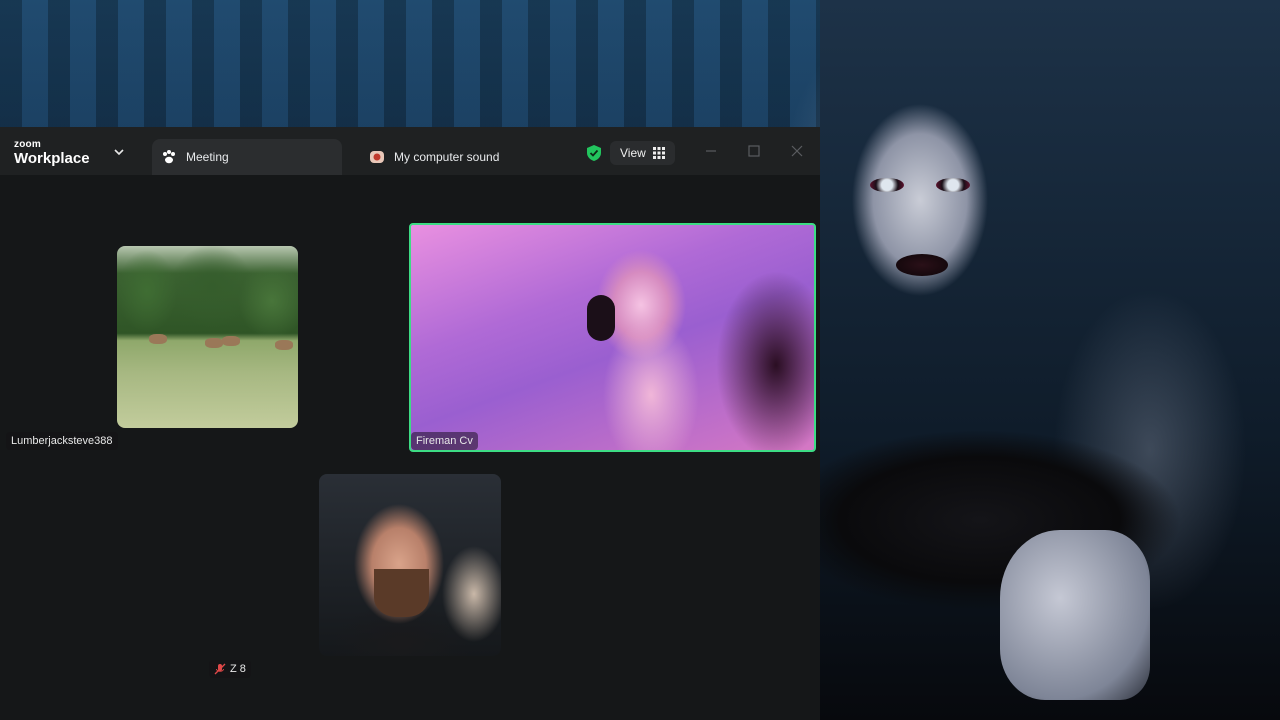 The height and width of the screenshot is (720, 1280). I want to click on brand-workplace-text: Workplace, so click(52, 158).